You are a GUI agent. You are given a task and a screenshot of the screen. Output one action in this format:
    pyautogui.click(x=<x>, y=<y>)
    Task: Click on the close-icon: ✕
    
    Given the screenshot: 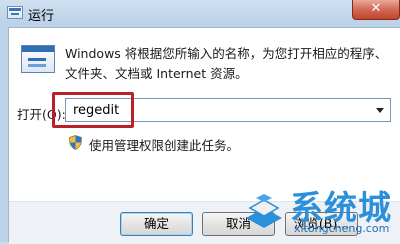 What is the action you would take?
    pyautogui.click(x=376, y=8)
    